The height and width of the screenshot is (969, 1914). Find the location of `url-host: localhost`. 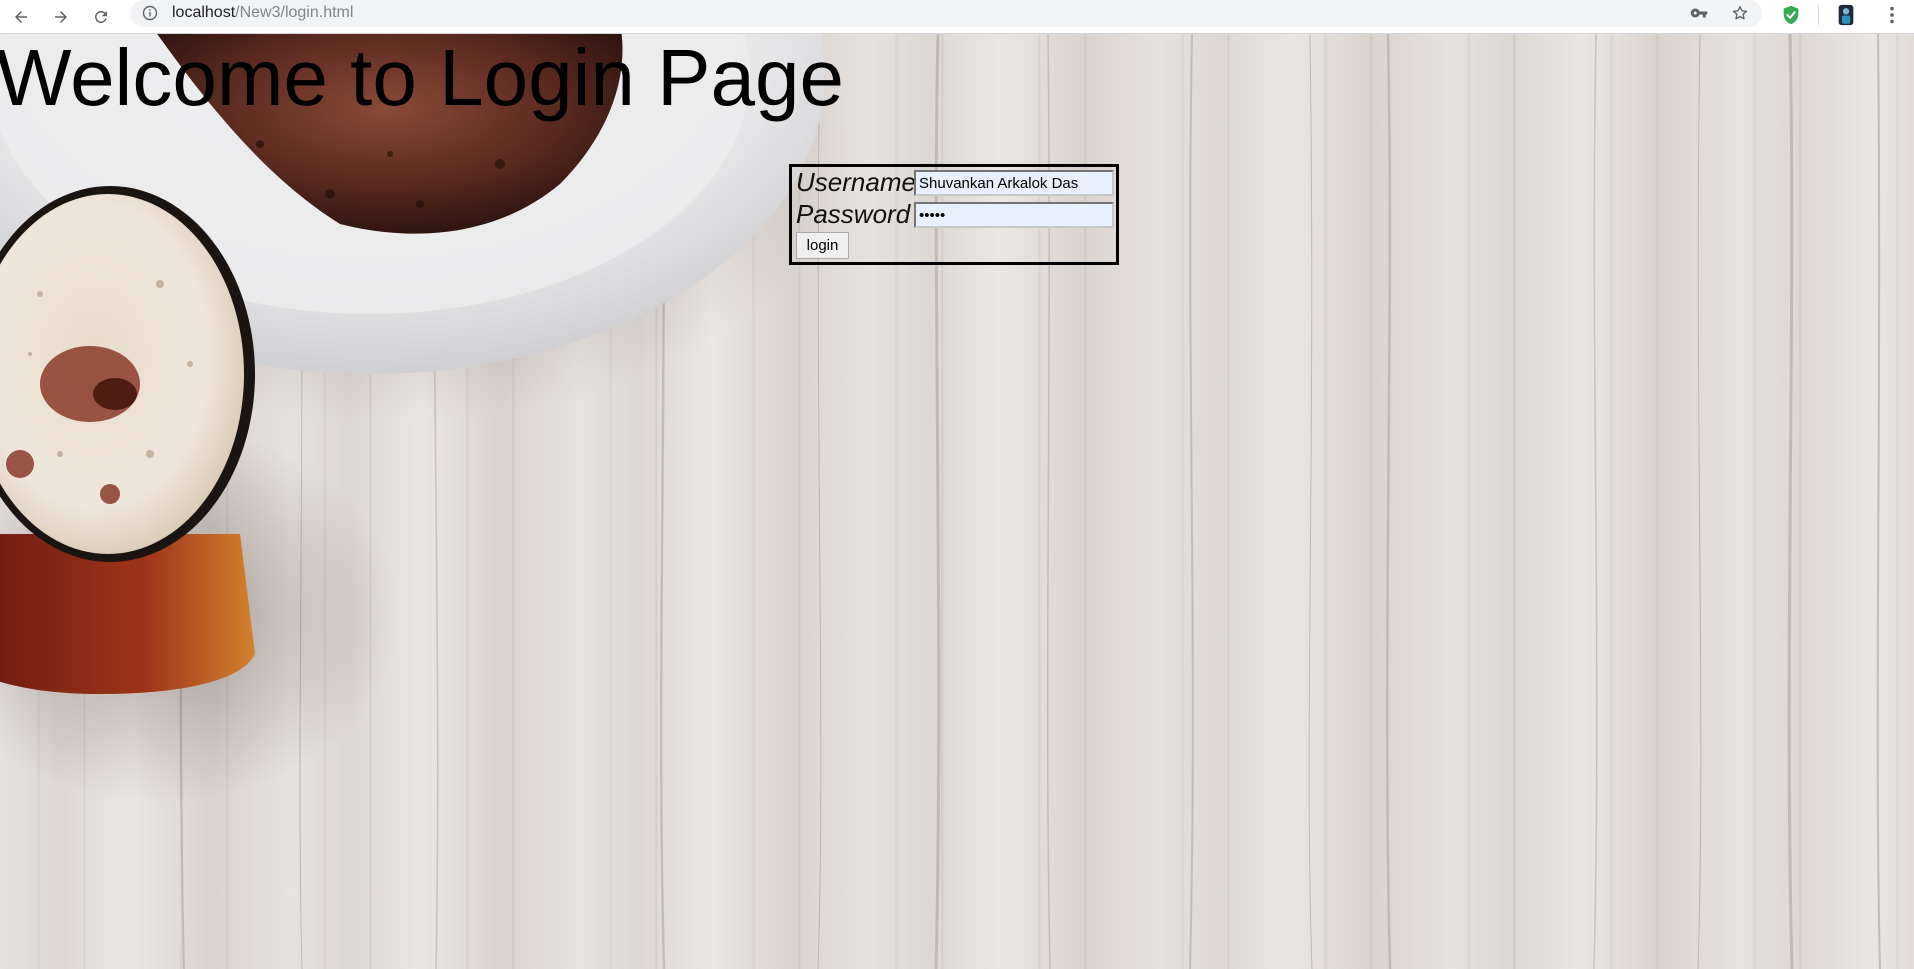

url-host: localhost is located at coordinates (204, 12).